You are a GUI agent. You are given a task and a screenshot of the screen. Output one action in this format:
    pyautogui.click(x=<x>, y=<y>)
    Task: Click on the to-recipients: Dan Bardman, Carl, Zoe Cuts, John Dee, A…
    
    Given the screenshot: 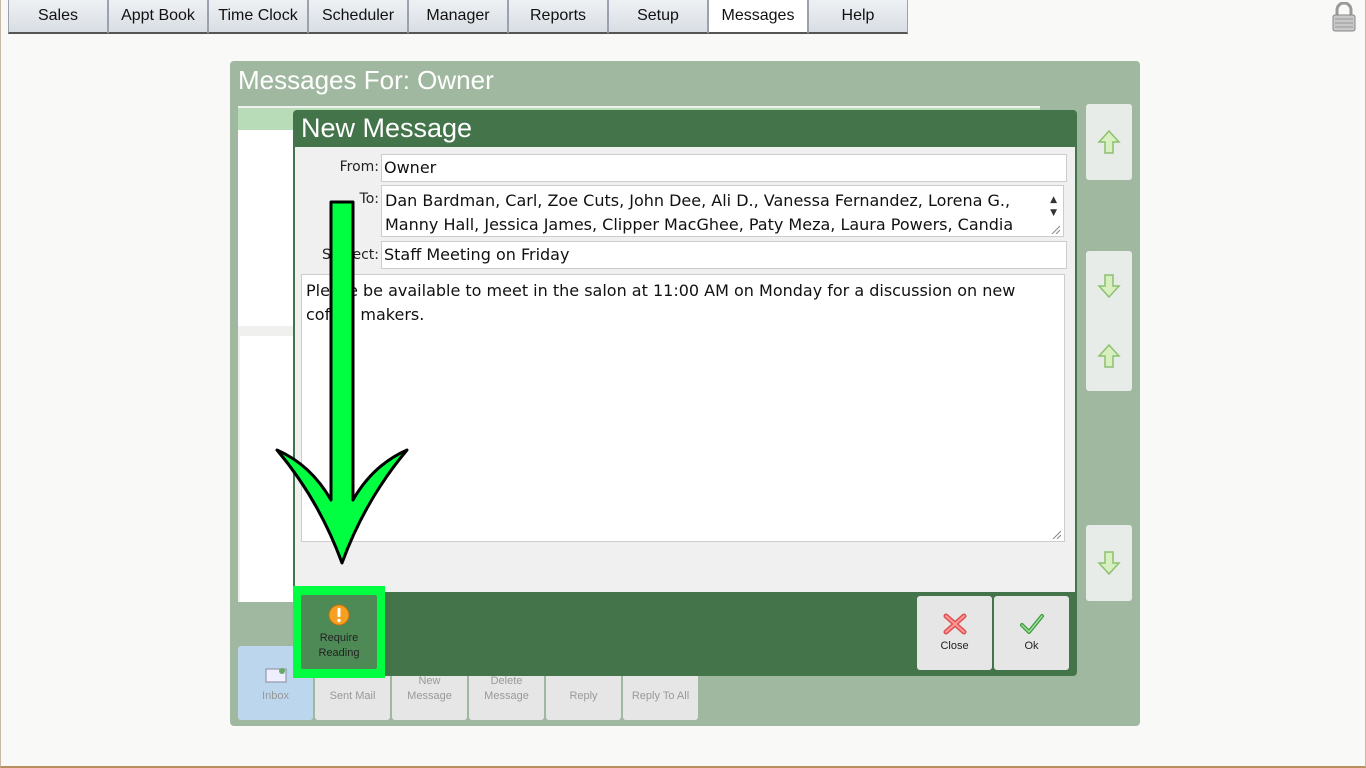 What is the action you would take?
    pyautogui.click(x=699, y=212)
    